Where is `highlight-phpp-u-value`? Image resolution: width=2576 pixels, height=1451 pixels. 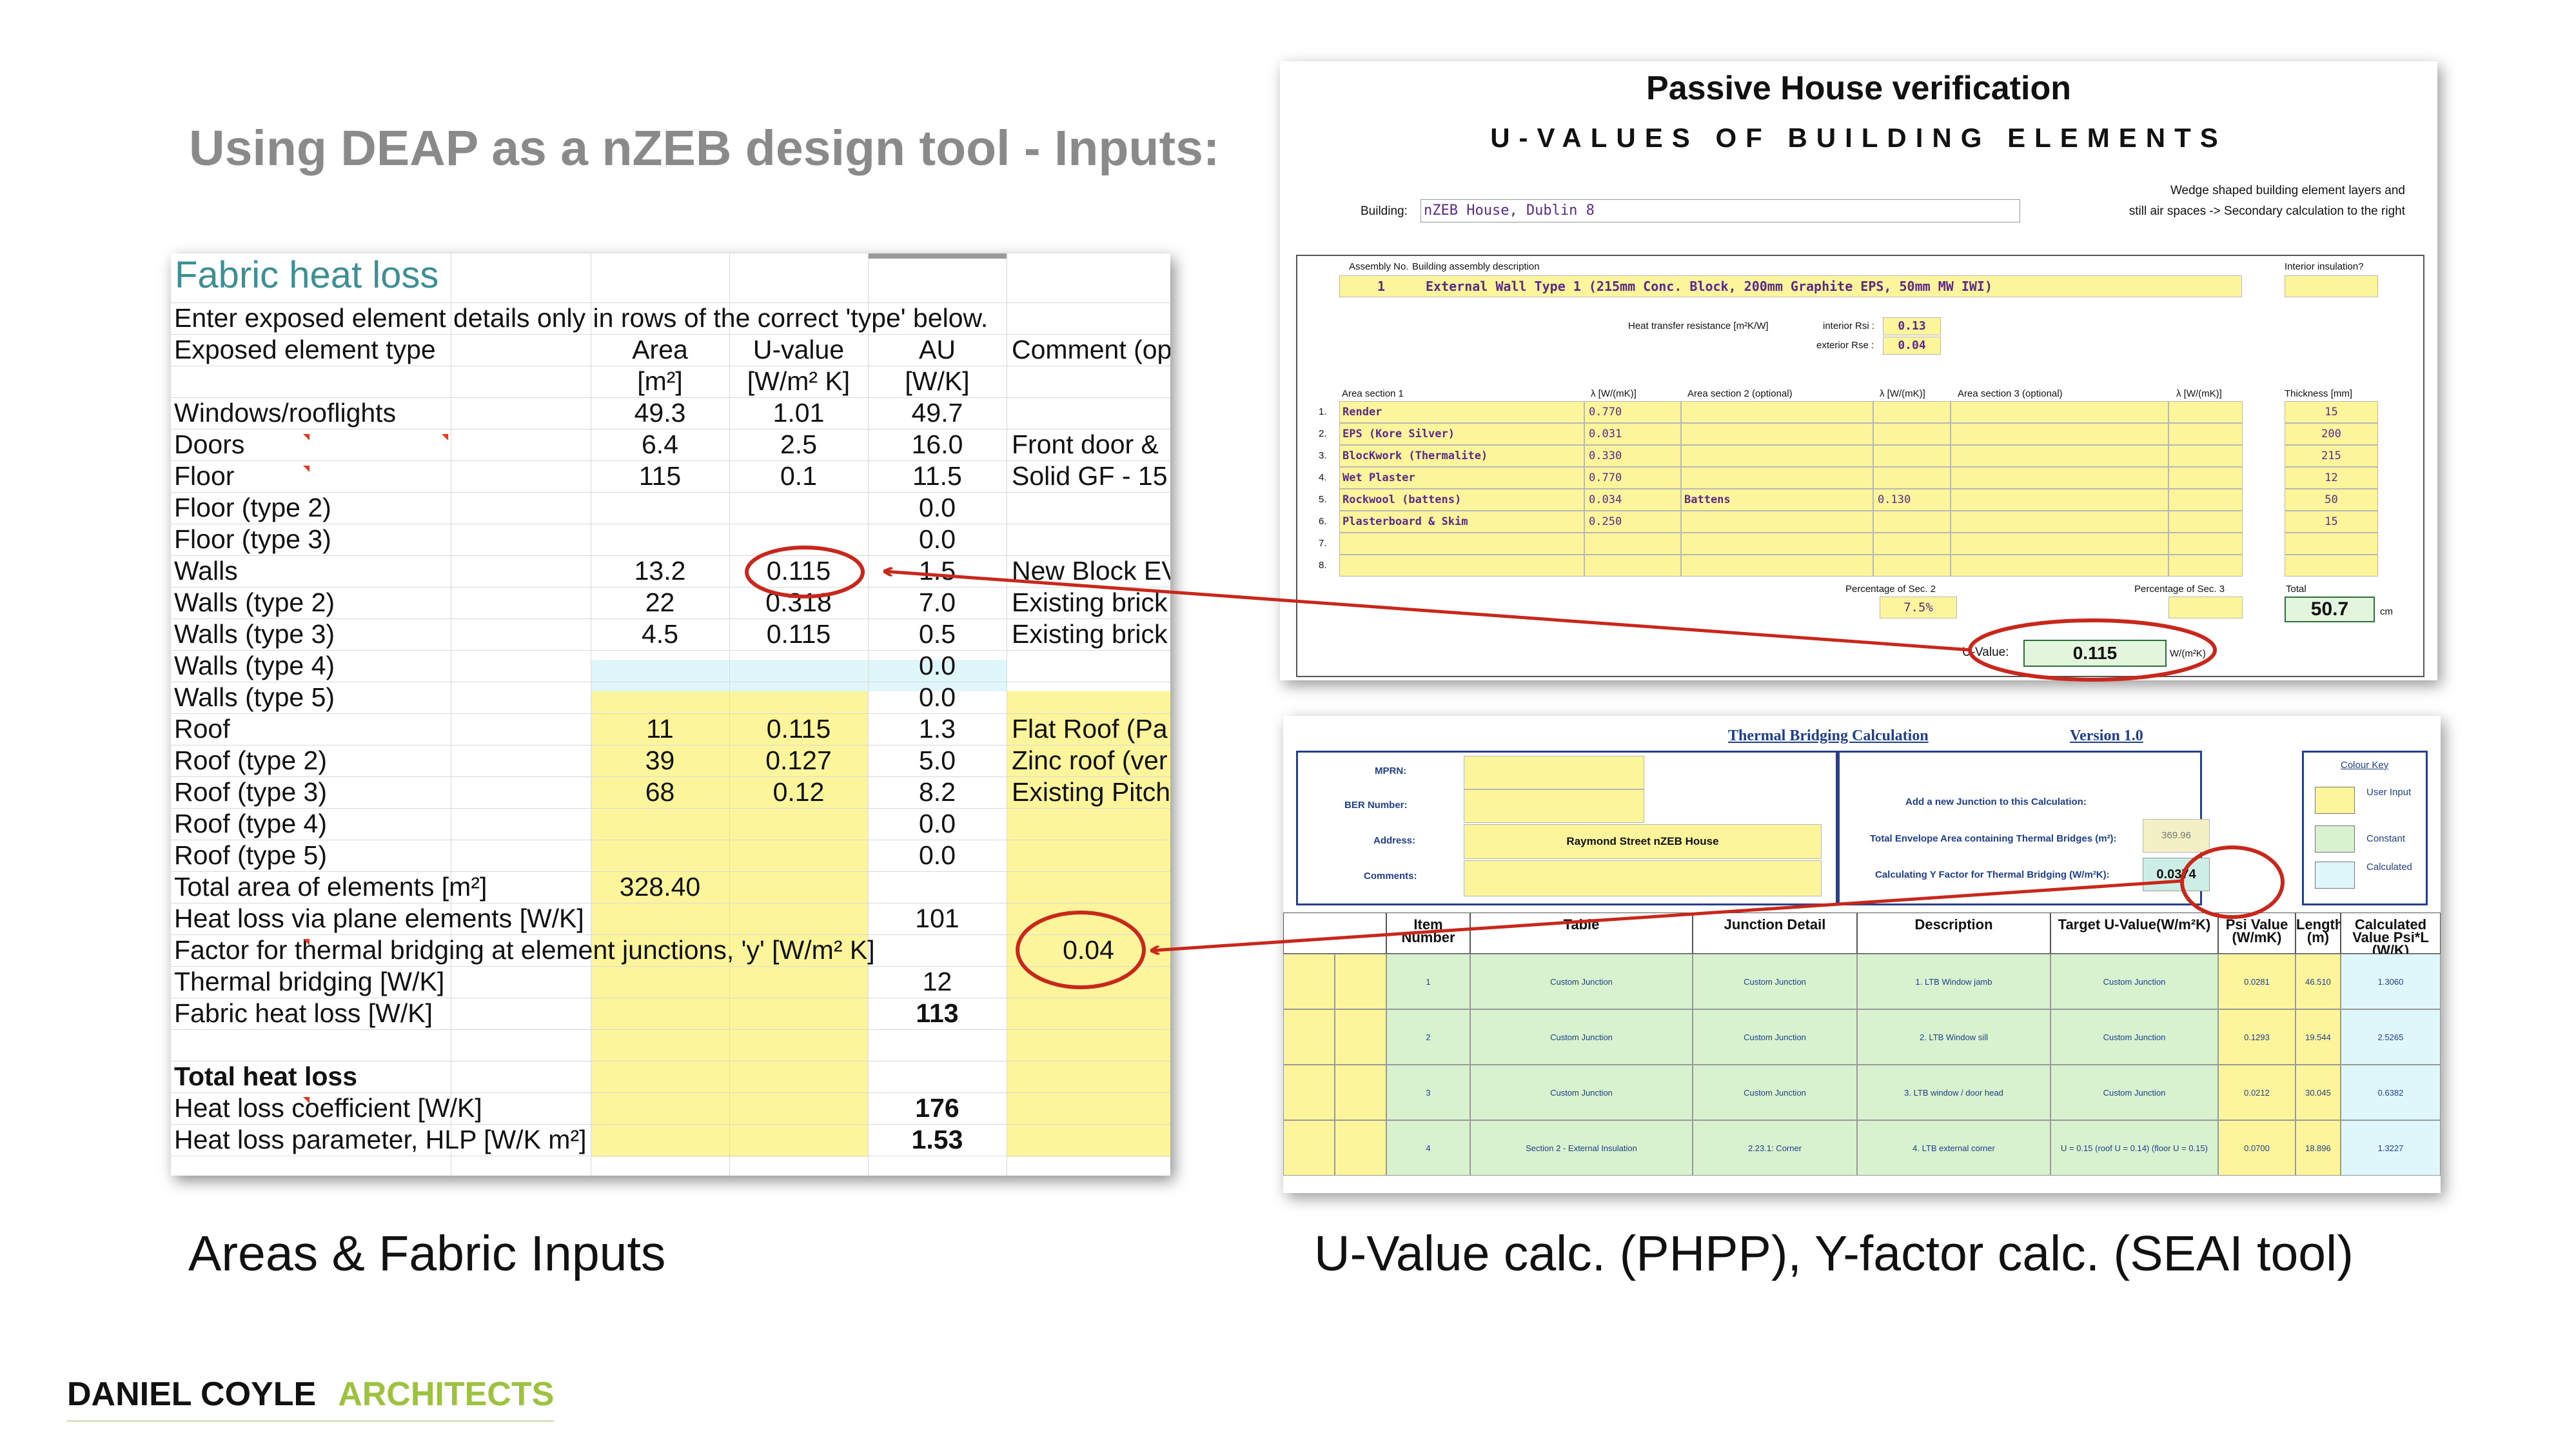
highlight-phpp-u-value is located at coordinates (2092, 650).